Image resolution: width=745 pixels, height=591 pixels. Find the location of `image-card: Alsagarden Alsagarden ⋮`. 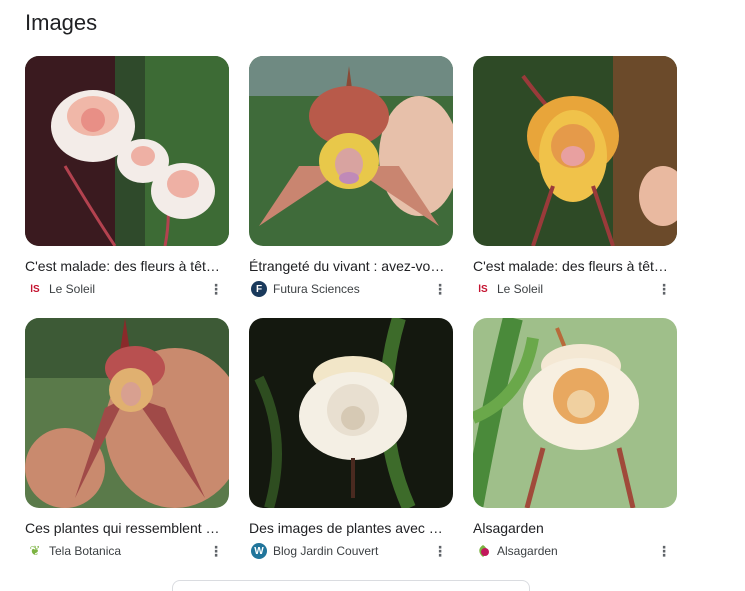

image-card: Alsagarden Alsagarden ⋮ is located at coordinates (576, 439).